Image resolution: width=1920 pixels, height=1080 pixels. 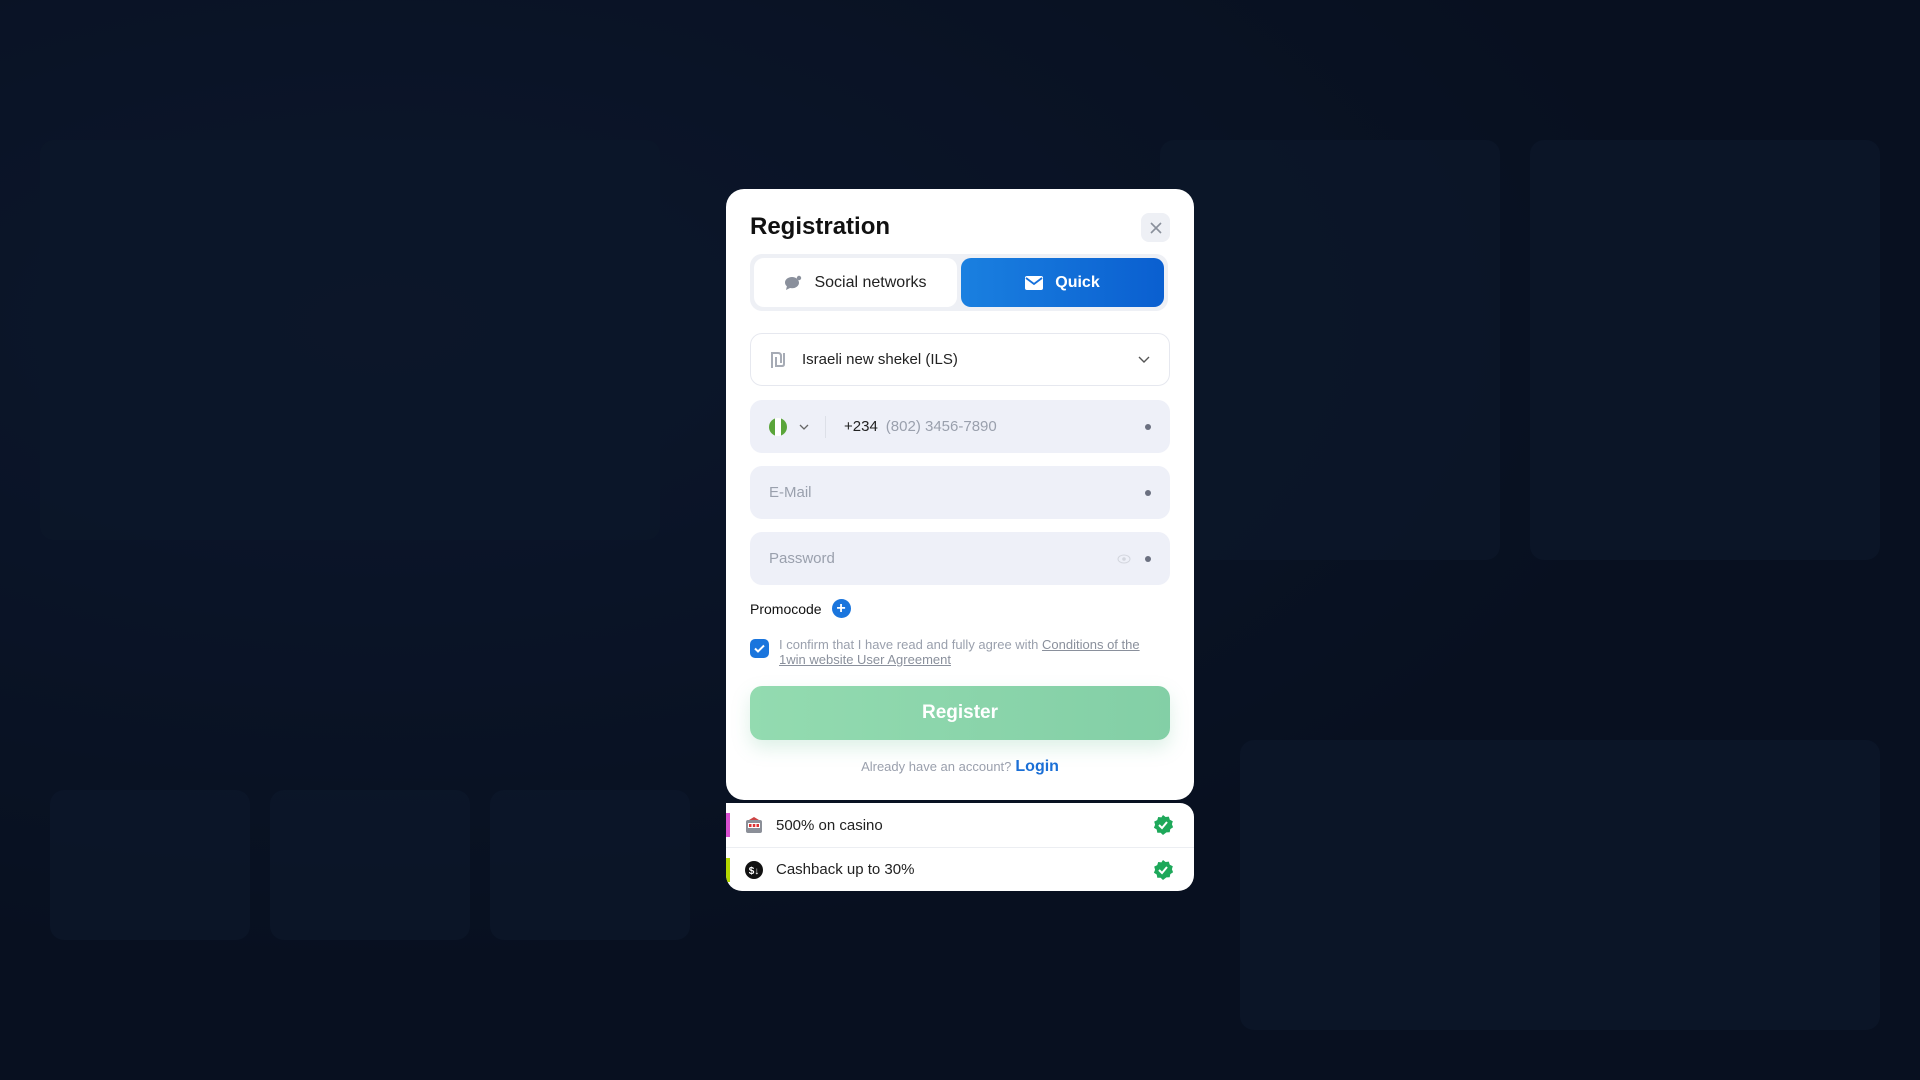 What do you see at coordinates (754, 825) in the screenshot?
I see `slot-machine-icon` at bounding box center [754, 825].